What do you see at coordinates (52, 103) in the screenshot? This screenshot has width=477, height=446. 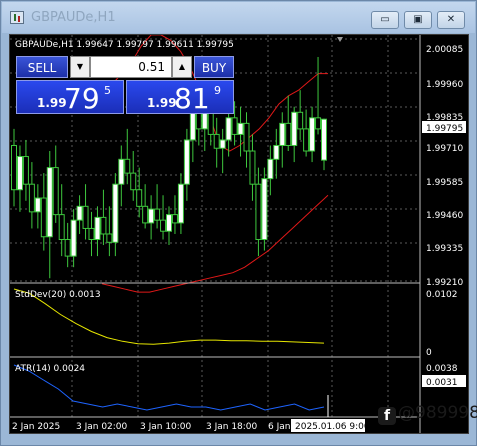 I see `sell-price-prefix: 1.99` at bounding box center [52, 103].